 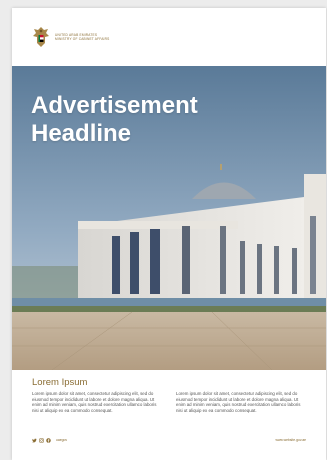 I want to click on headline-line1: Advertisement, so click(x=114, y=105).